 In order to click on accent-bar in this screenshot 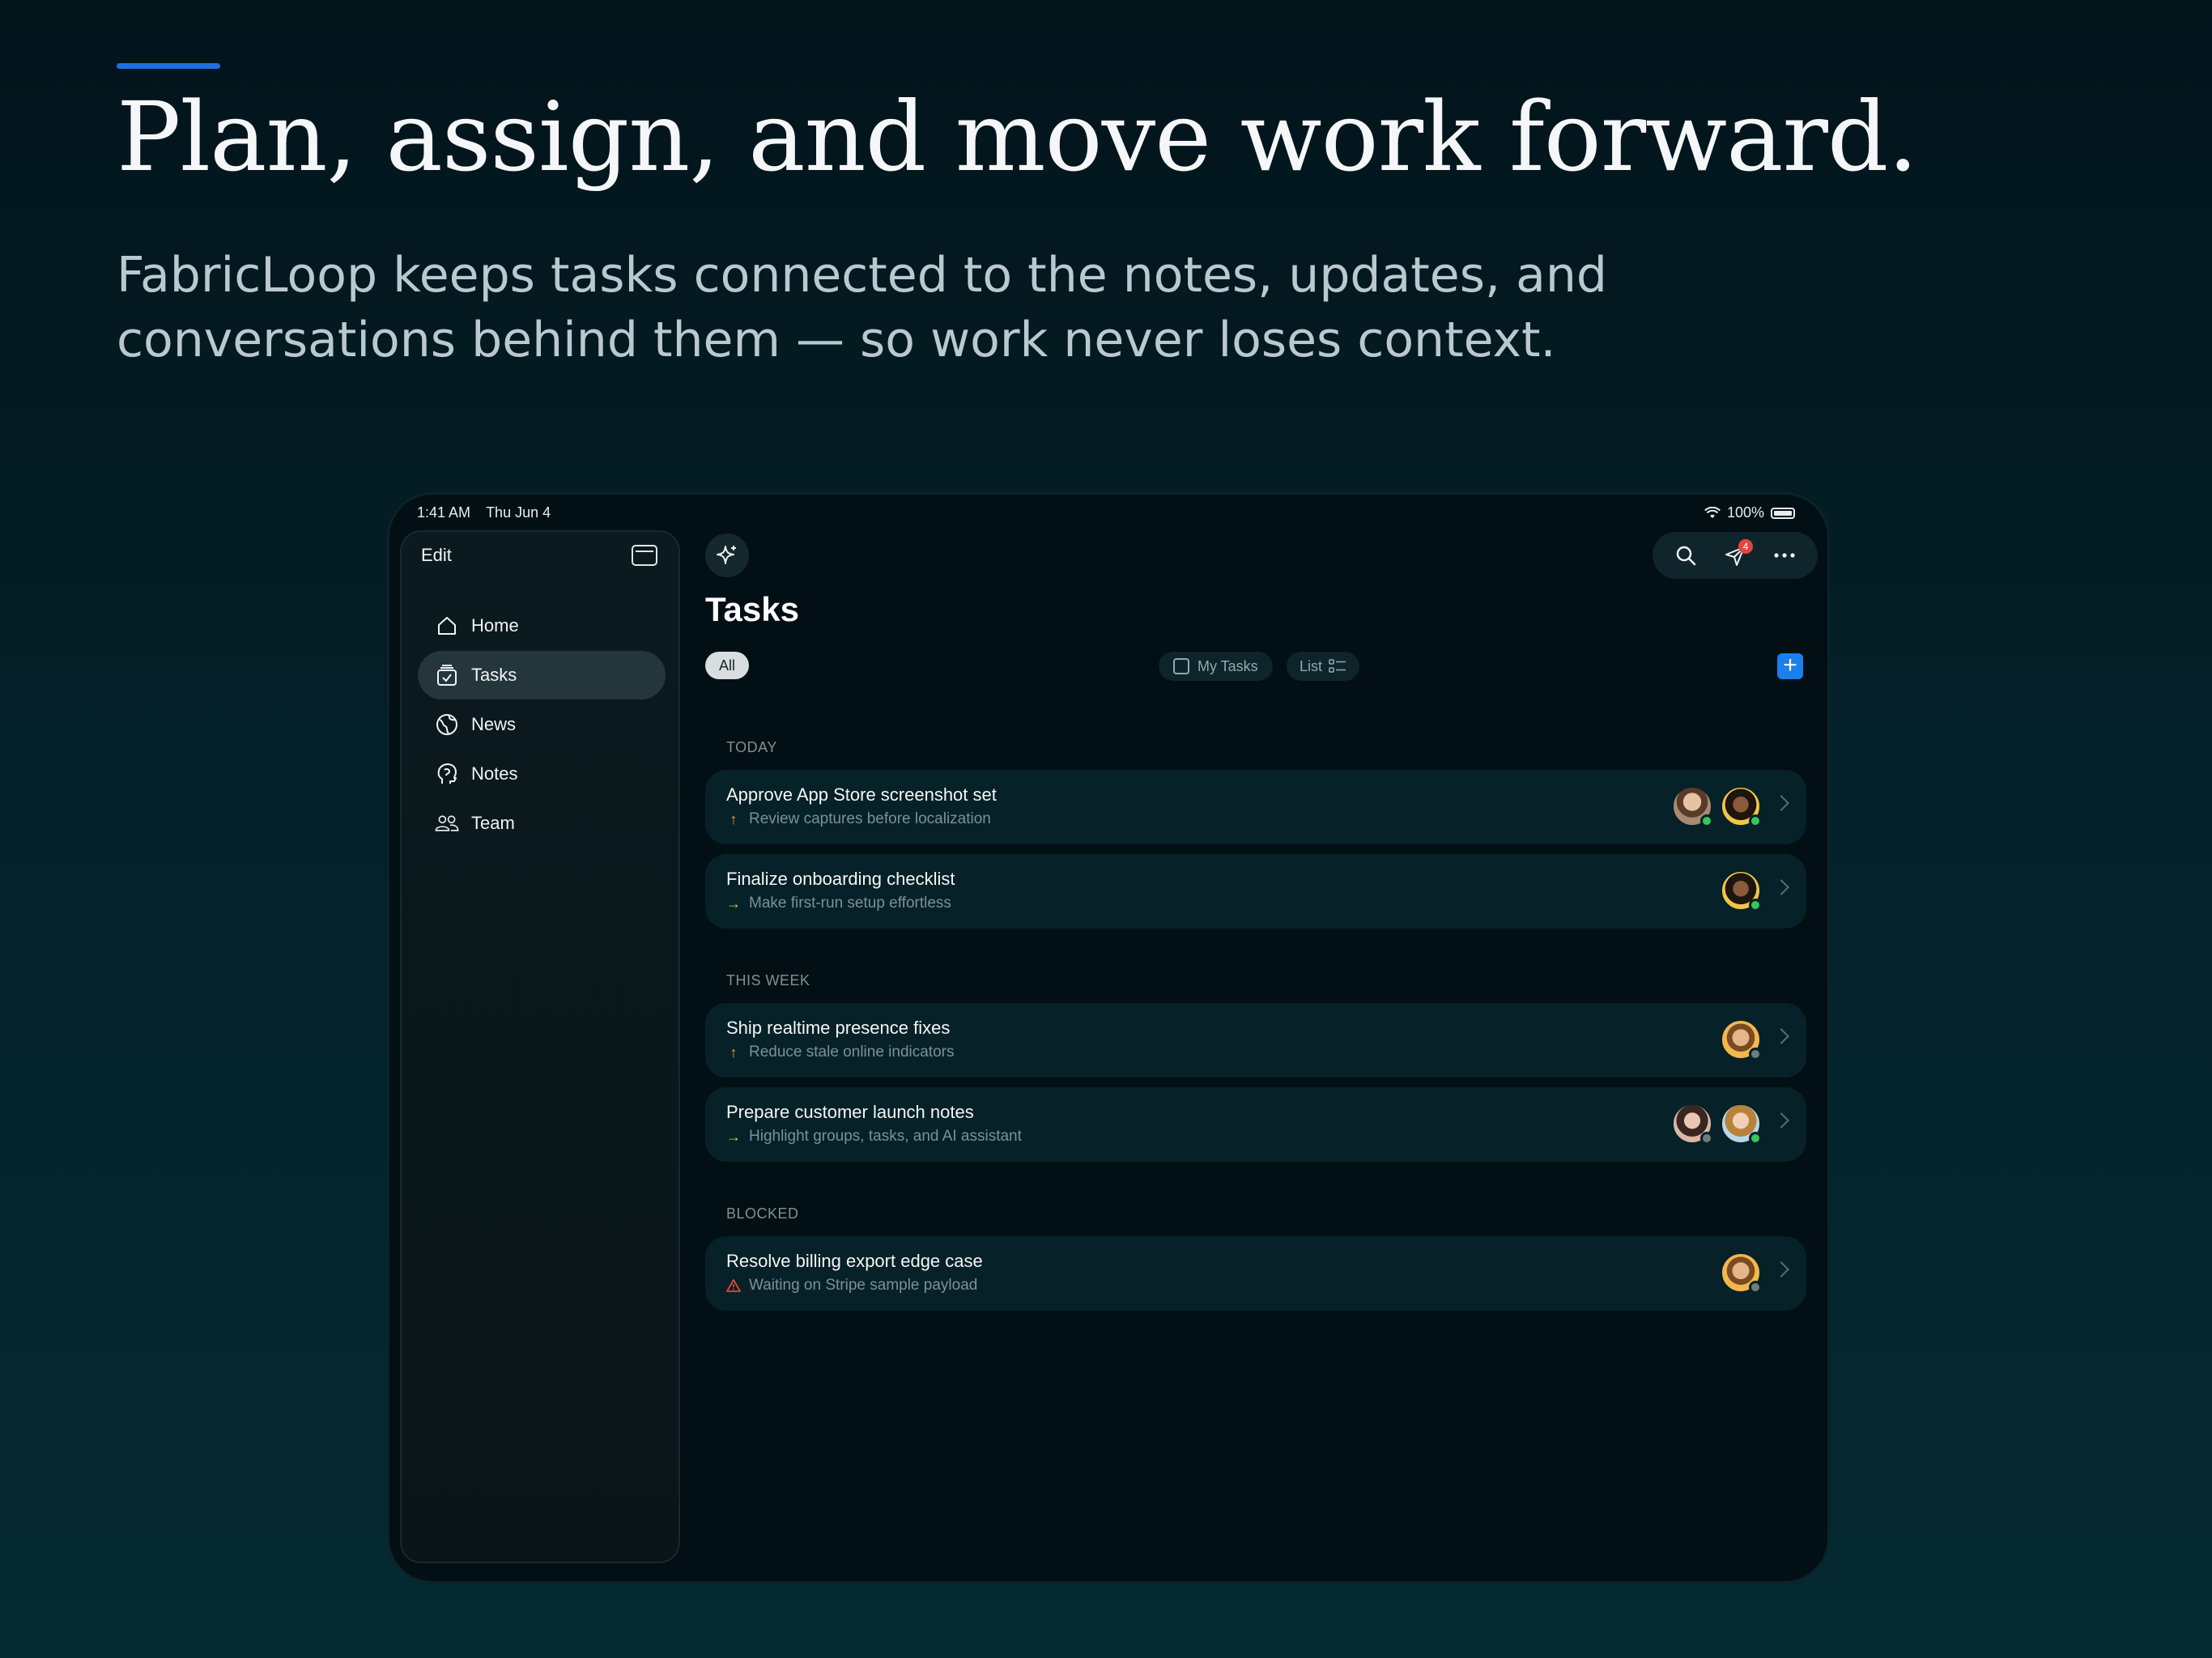, I will do `click(168, 66)`.